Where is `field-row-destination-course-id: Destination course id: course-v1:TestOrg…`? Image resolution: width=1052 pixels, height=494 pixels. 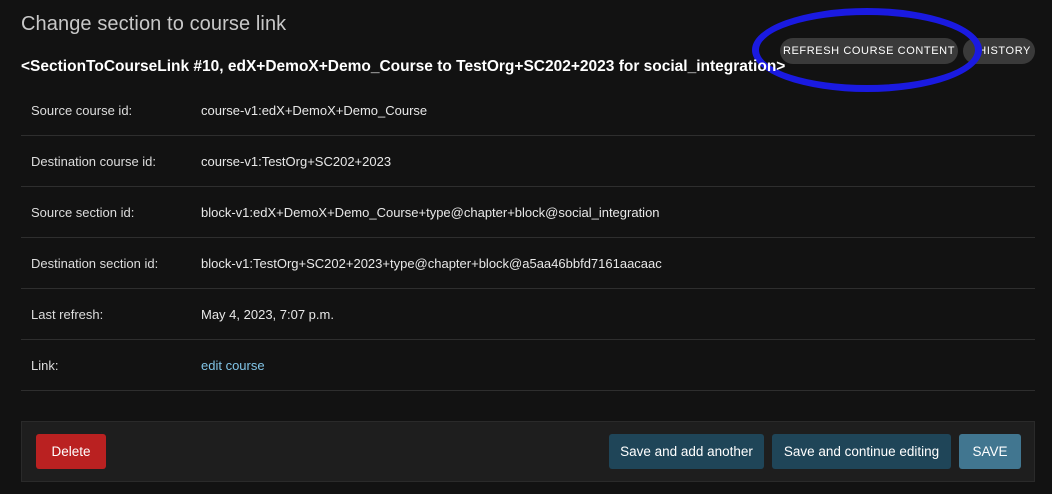 field-row-destination-course-id: Destination course id: course-v1:TestOrg… is located at coordinates (528, 161).